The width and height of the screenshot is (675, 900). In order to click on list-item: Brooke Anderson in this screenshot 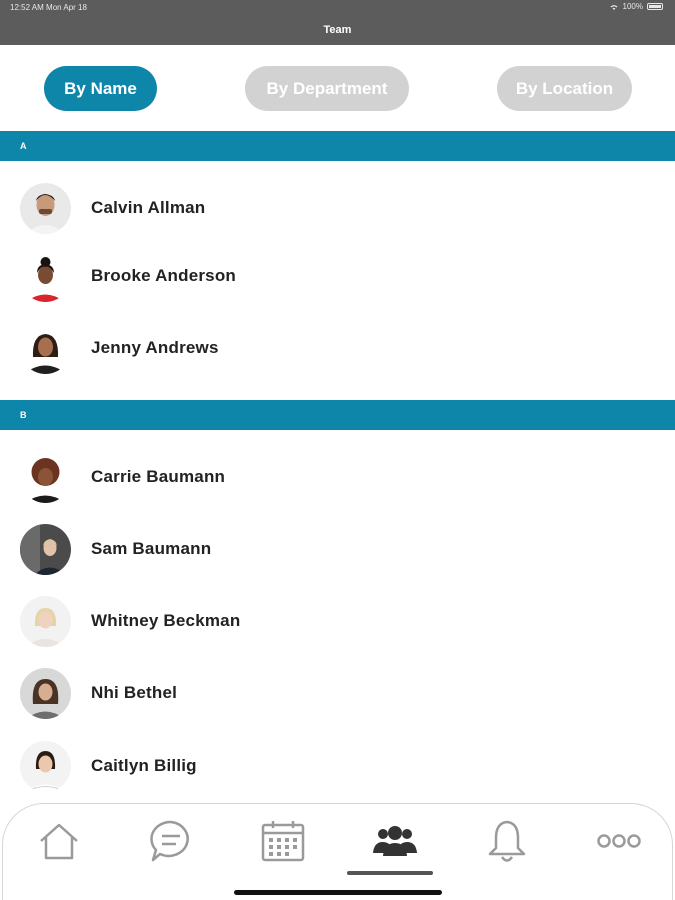, I will do `click(337, 276)`.